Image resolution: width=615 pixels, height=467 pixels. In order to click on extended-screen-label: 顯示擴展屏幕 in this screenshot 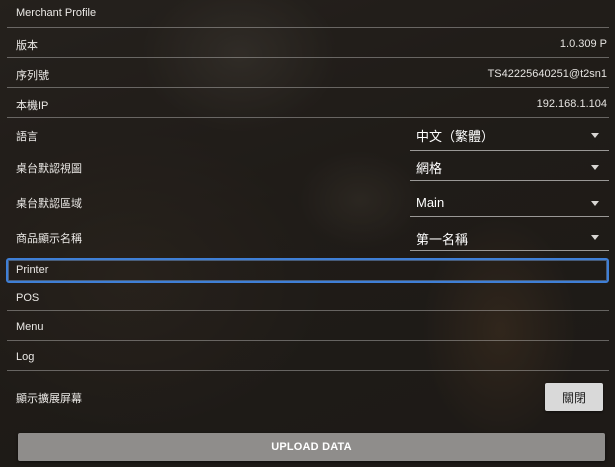, I will do `click(49, 399)`.